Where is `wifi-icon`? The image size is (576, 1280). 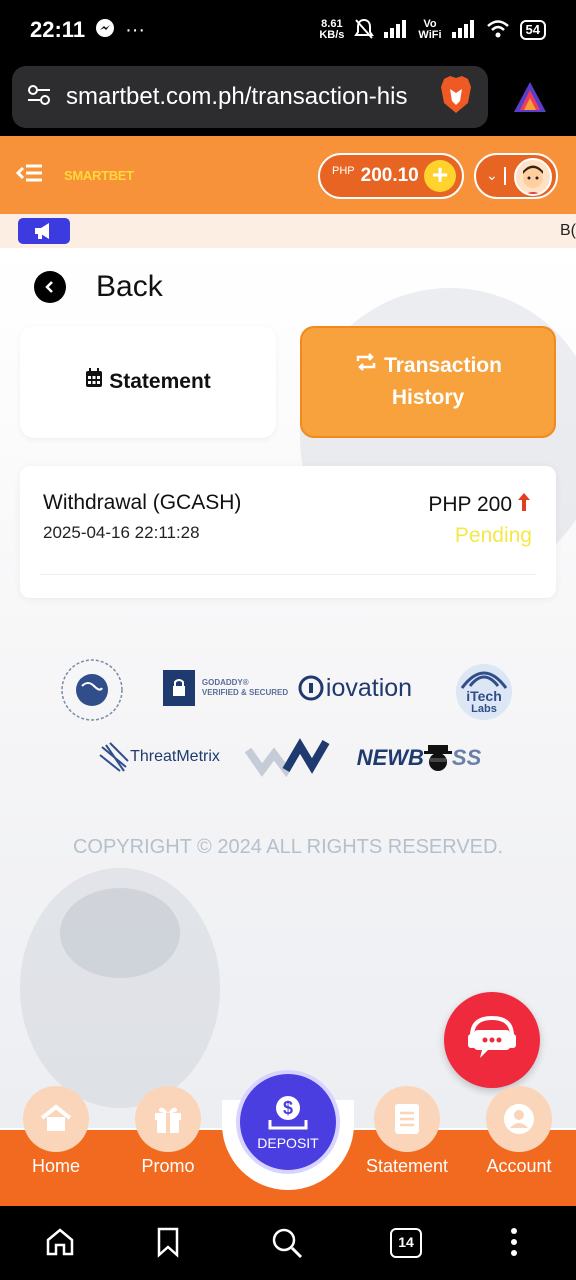
wifi-icon is located at coordinates (498, 30).